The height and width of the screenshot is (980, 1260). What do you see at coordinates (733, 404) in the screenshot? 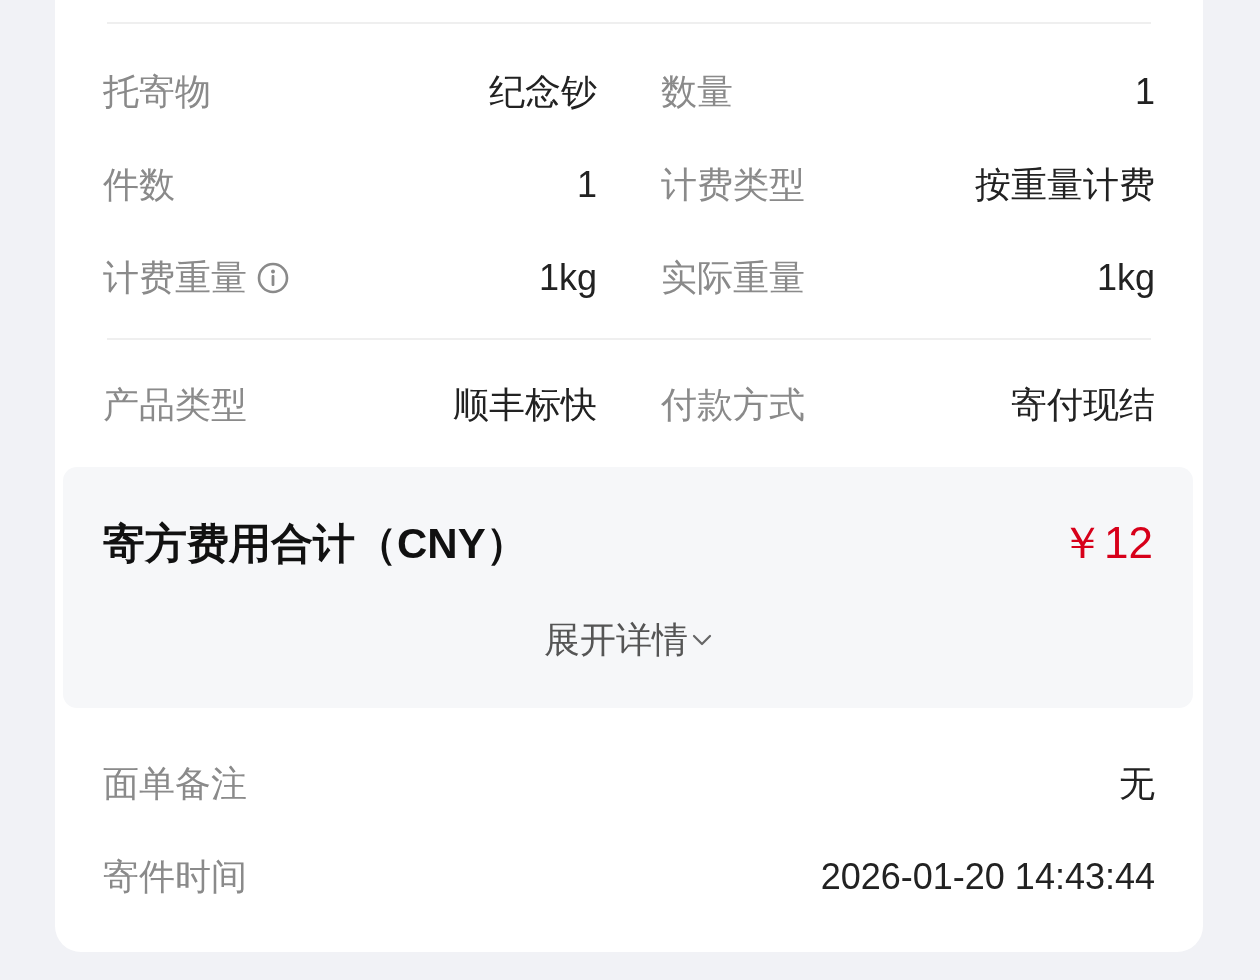
I see `field-label: 付款方式` at bounding box center [733, 404].